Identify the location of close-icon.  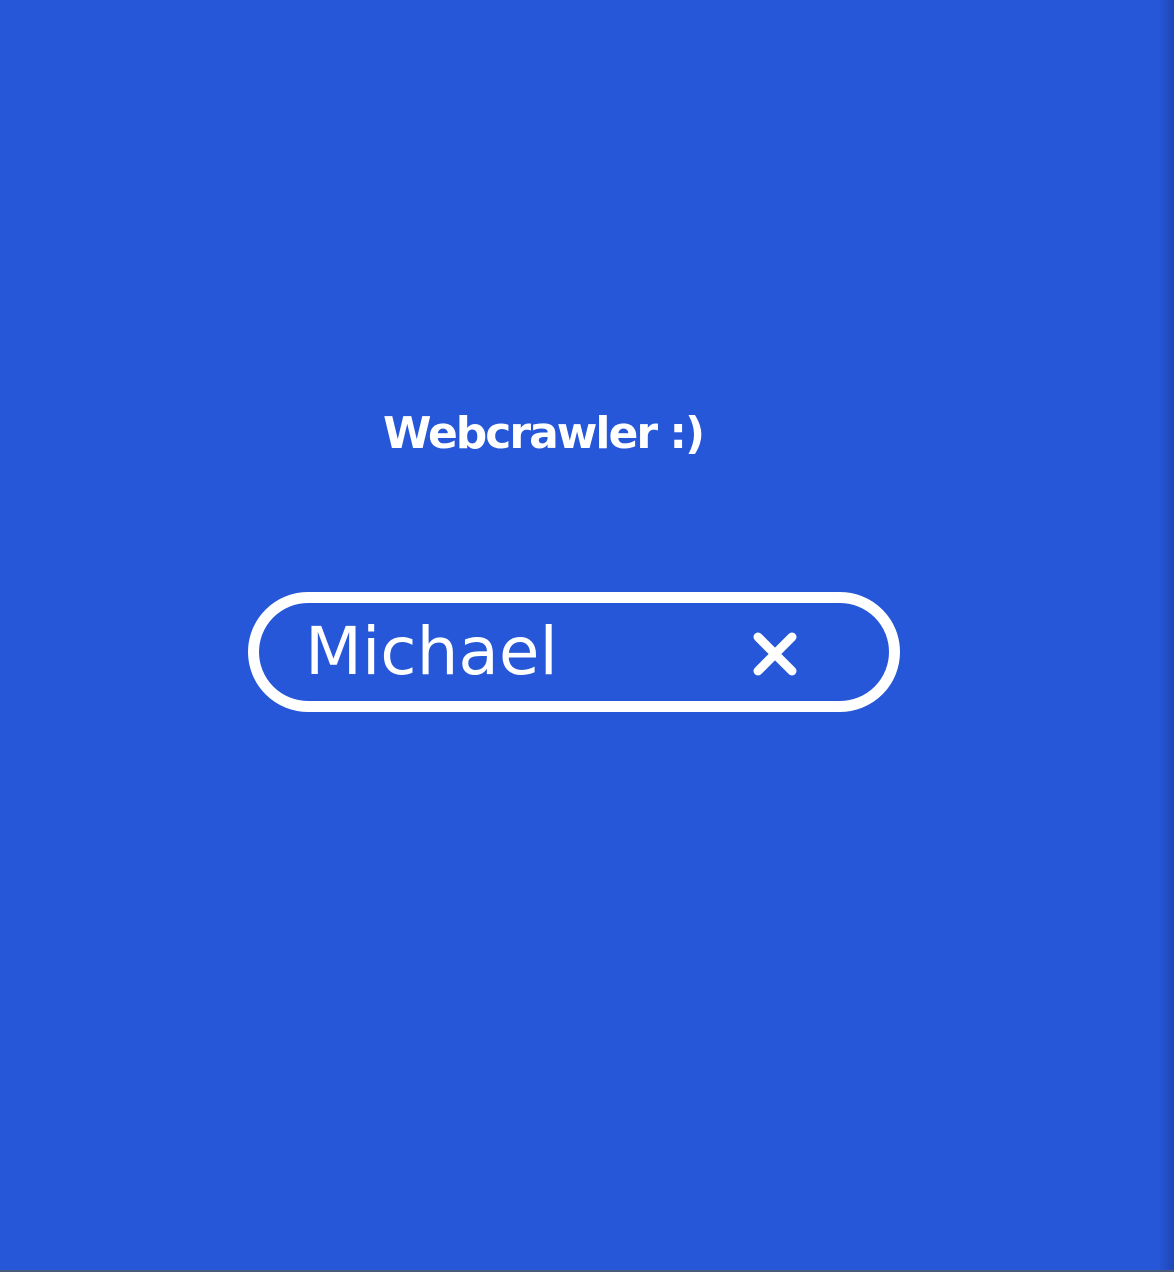
(775, 654).